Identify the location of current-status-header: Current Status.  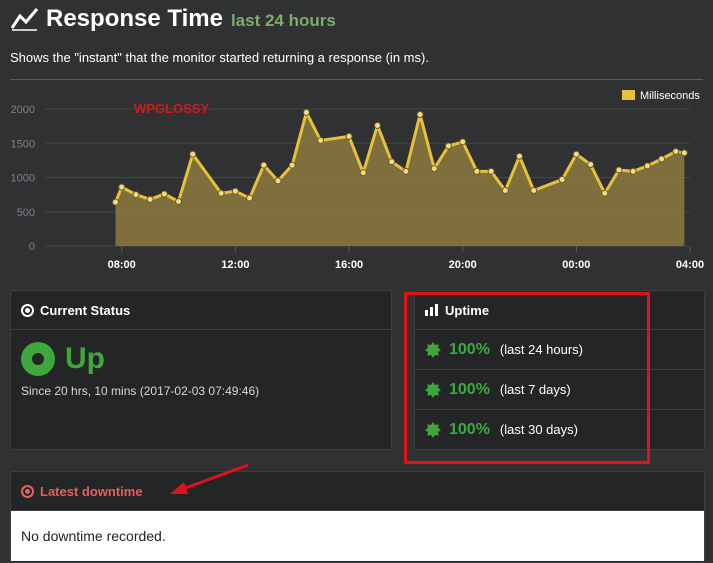
(201, 310).